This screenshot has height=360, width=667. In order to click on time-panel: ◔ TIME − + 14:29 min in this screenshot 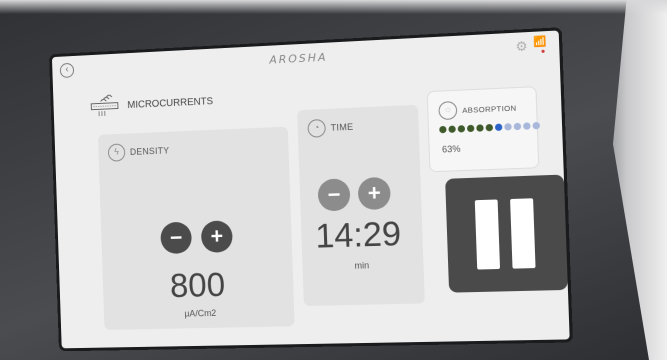, I will do `click(361, 205)`.